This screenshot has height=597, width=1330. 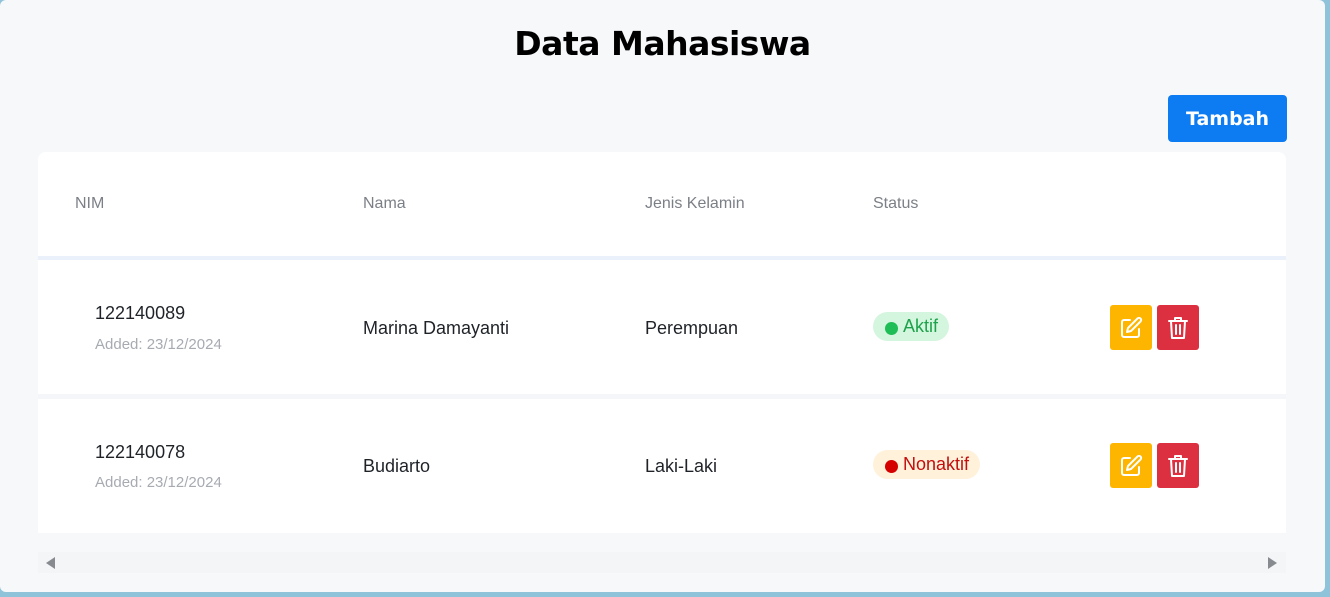 I want to click on nim-value: 122140078, so click(x=140, y=452).